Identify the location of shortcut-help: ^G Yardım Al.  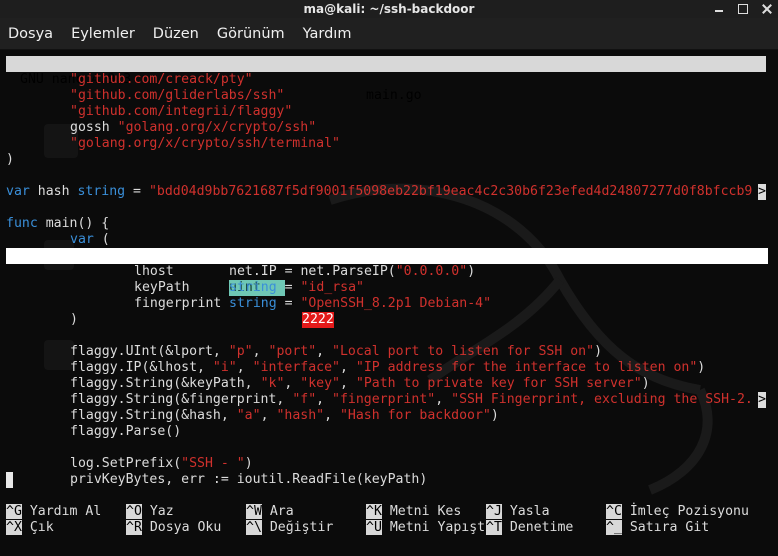
(53, 512).